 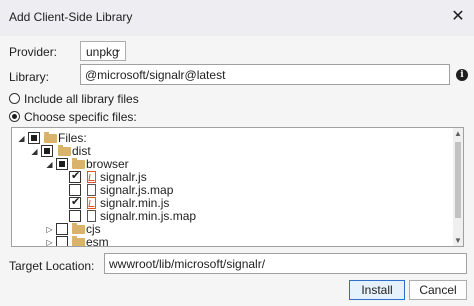 What do you see at coordinates (29, 77) in the screenshot?
I see `library-label: Library:` at bounding box center [29, 77].